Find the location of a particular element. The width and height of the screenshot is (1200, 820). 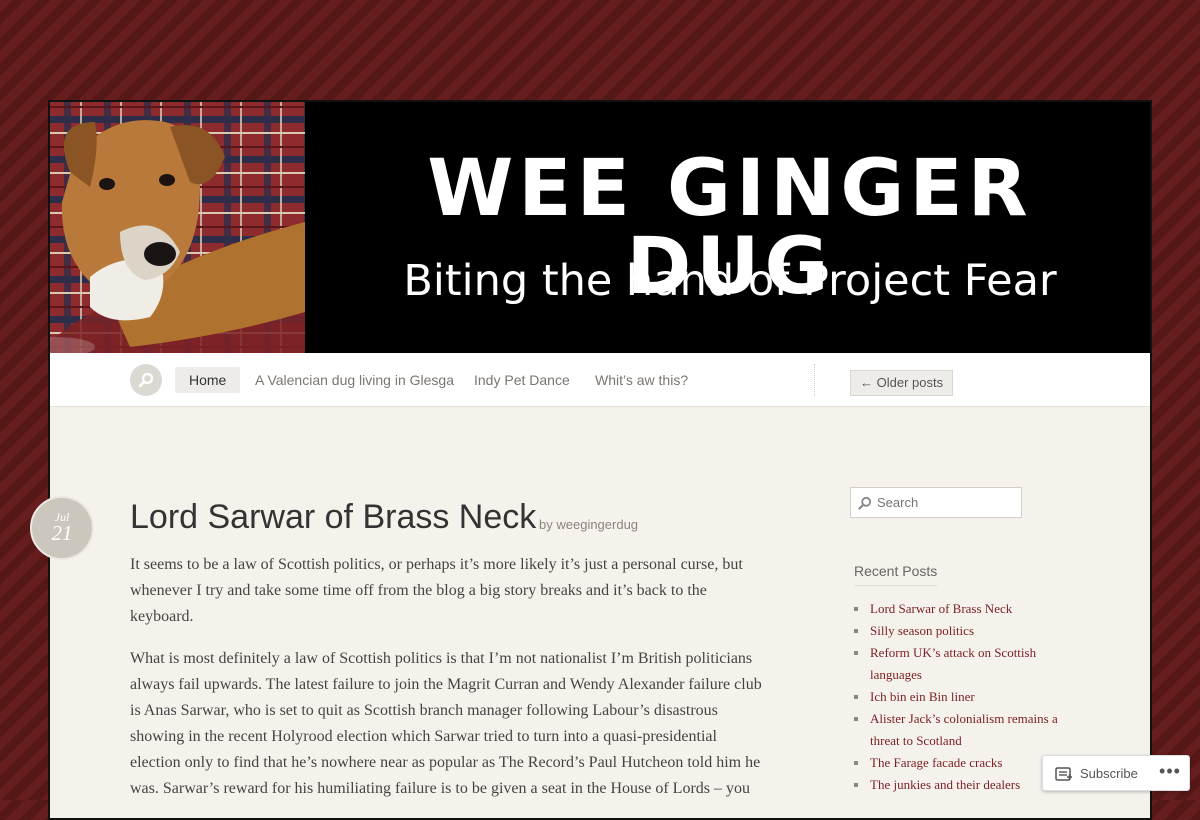

older-posts-button: ← Older posts is located at coordinates (902, 383).